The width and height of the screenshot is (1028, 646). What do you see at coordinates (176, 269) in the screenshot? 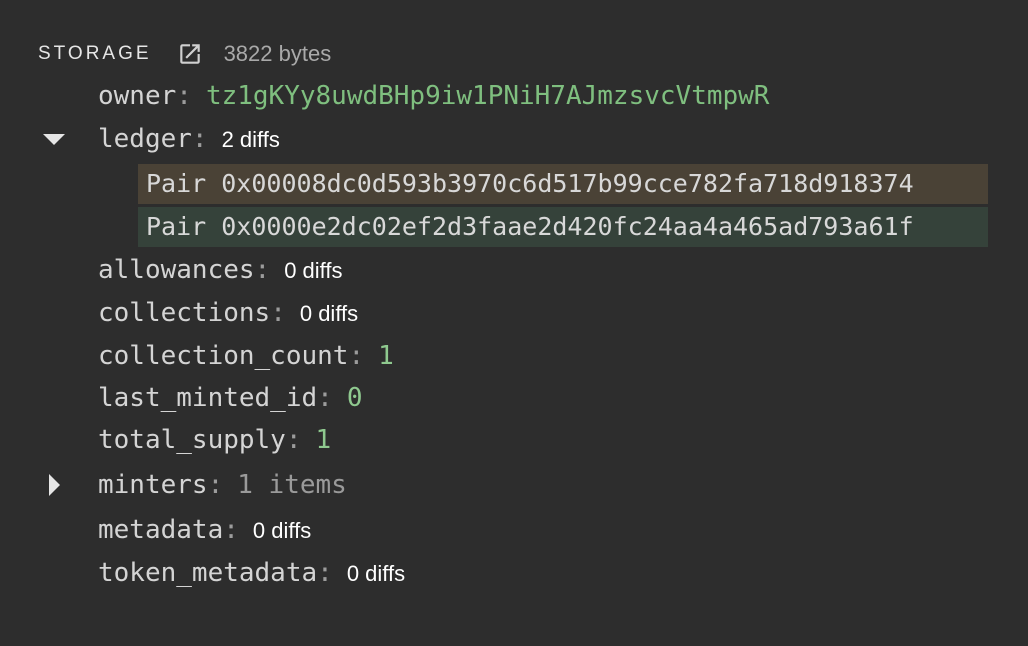
I see `storage-key: allowances` at bounding box center [176, 269].